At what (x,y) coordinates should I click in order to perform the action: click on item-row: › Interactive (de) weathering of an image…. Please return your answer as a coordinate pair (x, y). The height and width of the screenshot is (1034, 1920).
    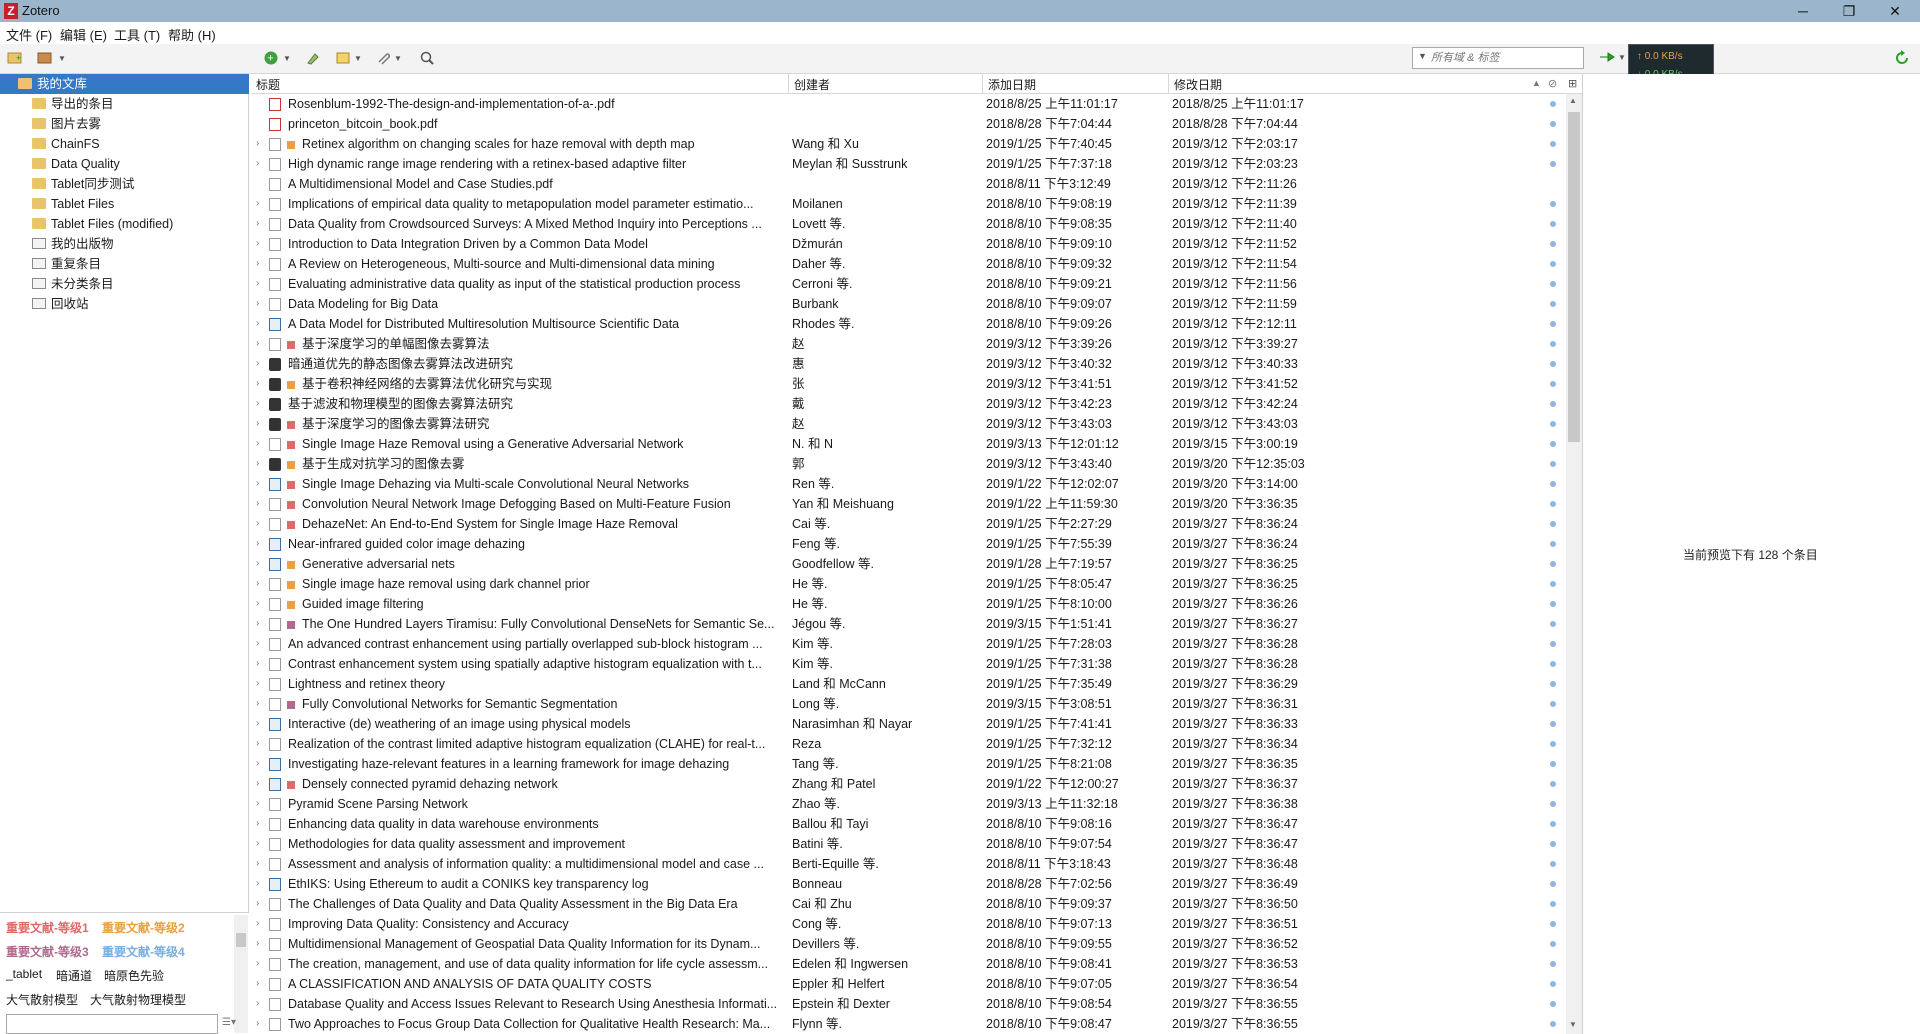
    Looking at the image, I should click on (908, 724).